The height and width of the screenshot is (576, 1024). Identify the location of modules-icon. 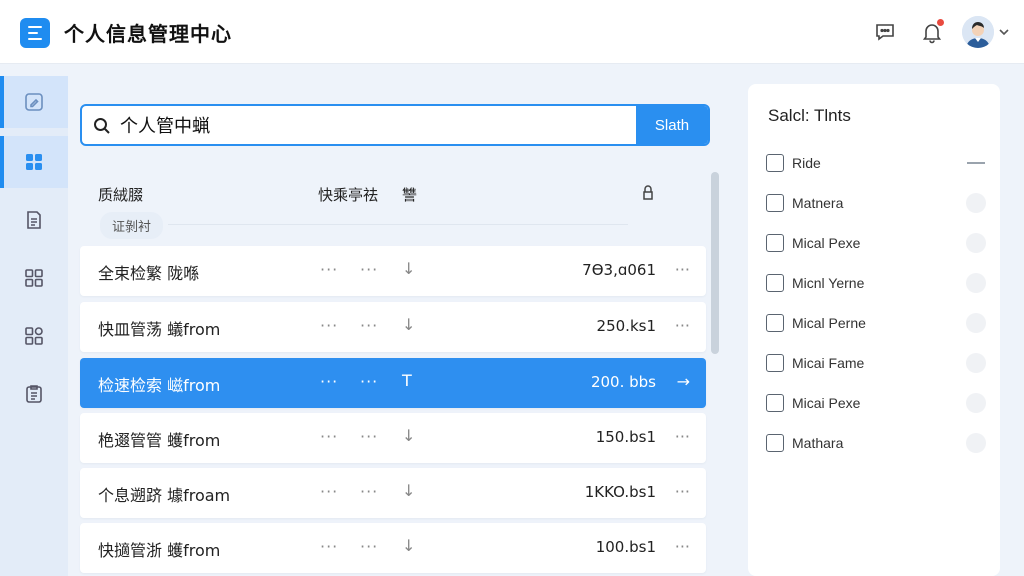
(34, 336).